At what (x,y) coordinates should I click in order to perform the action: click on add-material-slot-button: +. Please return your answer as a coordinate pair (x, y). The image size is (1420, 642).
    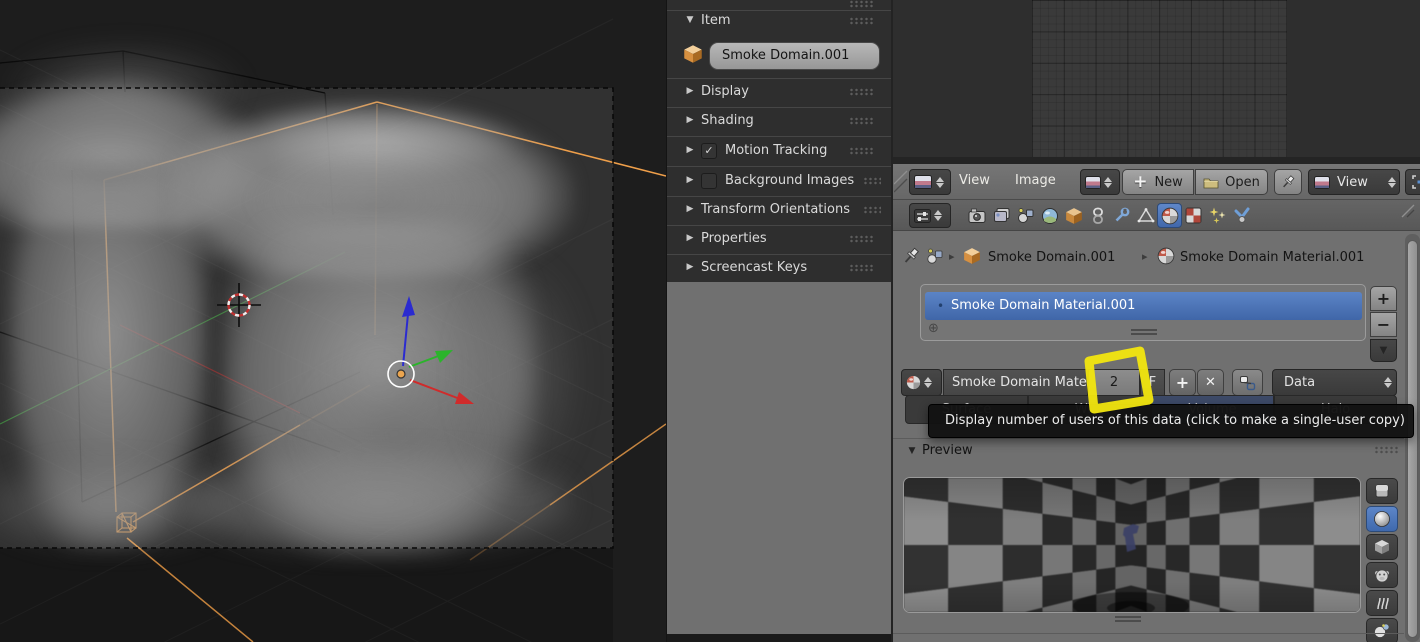
    Looking at the image, I should click on (1383, 298).